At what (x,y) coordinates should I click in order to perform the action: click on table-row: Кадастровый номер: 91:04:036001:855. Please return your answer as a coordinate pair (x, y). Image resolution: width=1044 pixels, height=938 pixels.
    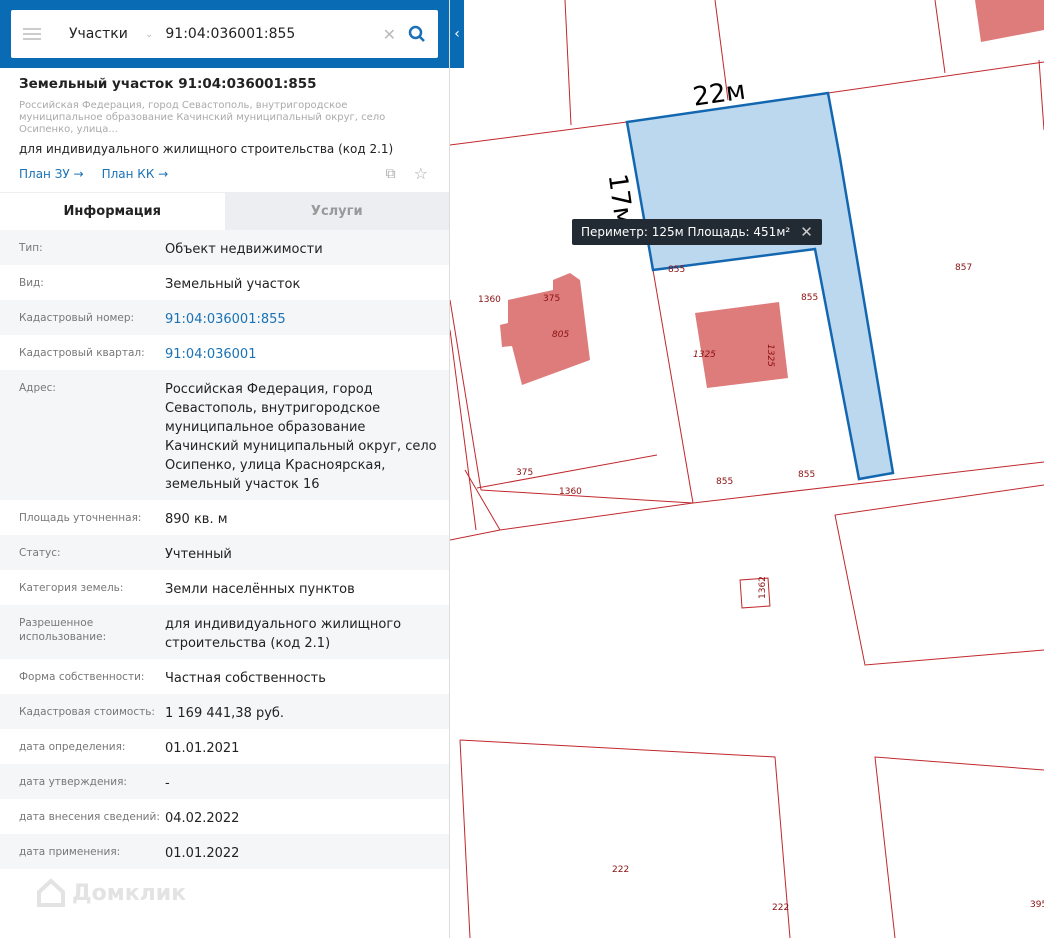
    Looking at the image, I should click on (224, 317).